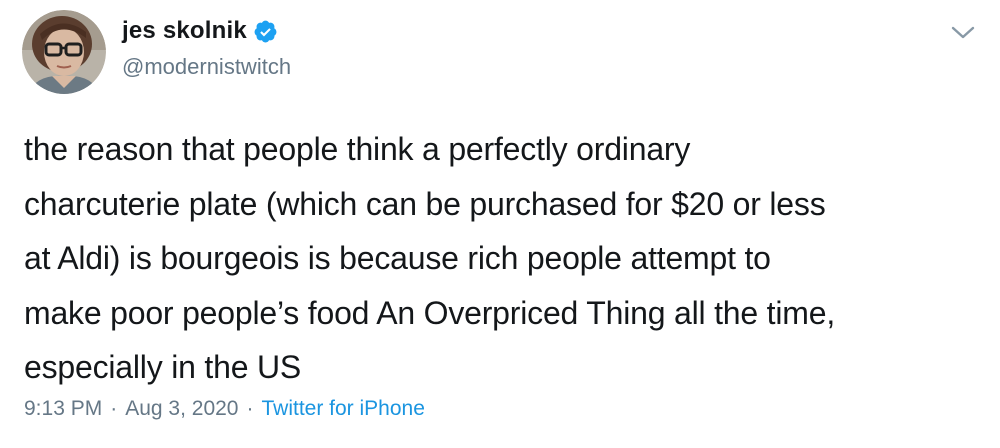  What do you see at coordinates (342, 409) in the screenshot?
I see `tweet-source-link: Twitter for iPhone` at bounding box center [342, 409].